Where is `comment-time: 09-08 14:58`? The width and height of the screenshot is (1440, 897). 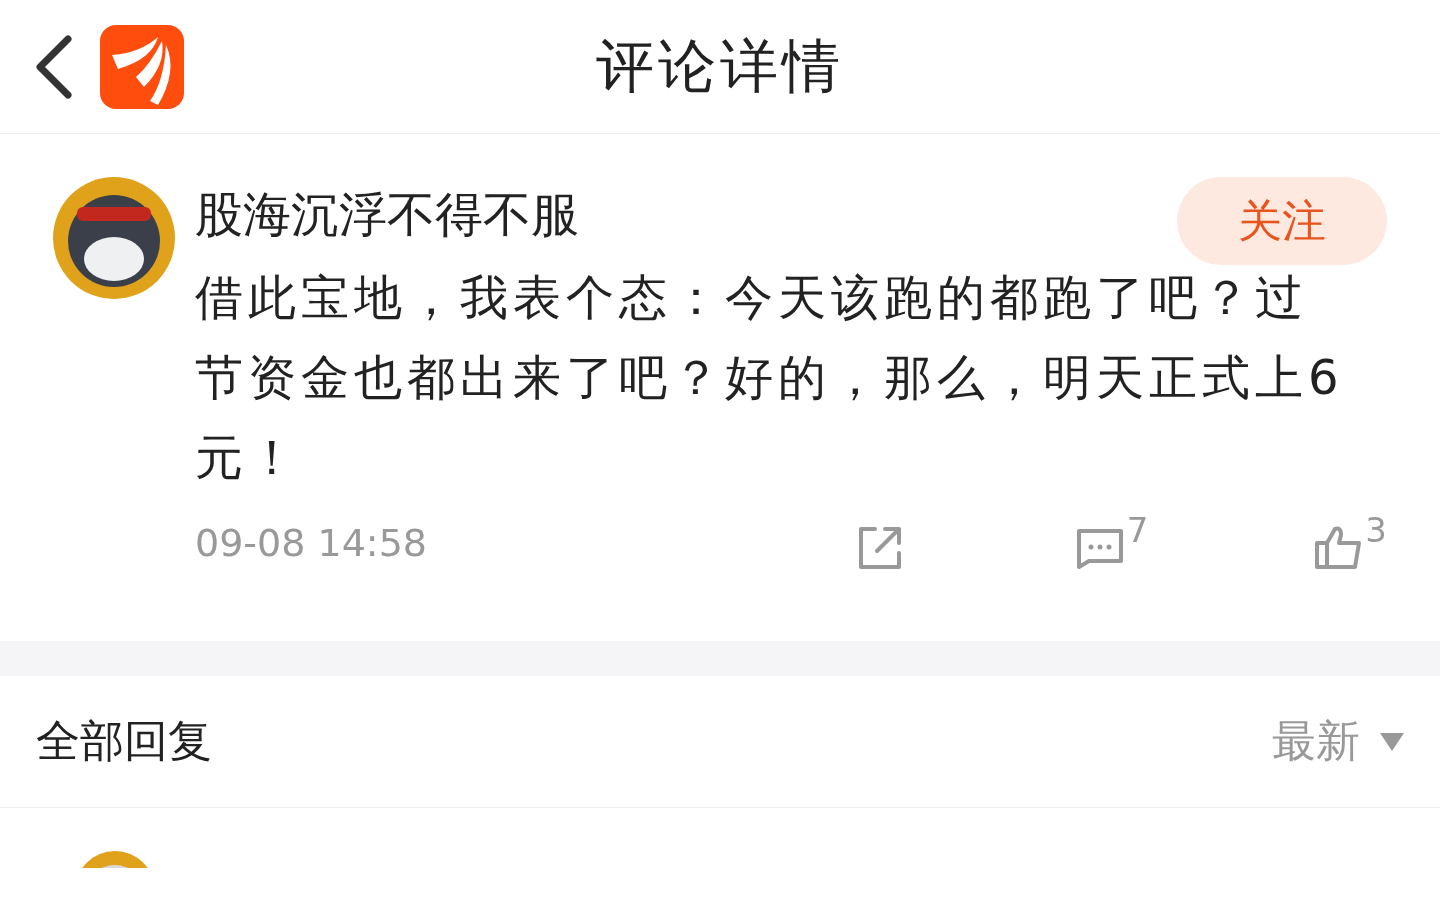
comment-time: 09-08 14:58 is located at coordinates (311, 543).